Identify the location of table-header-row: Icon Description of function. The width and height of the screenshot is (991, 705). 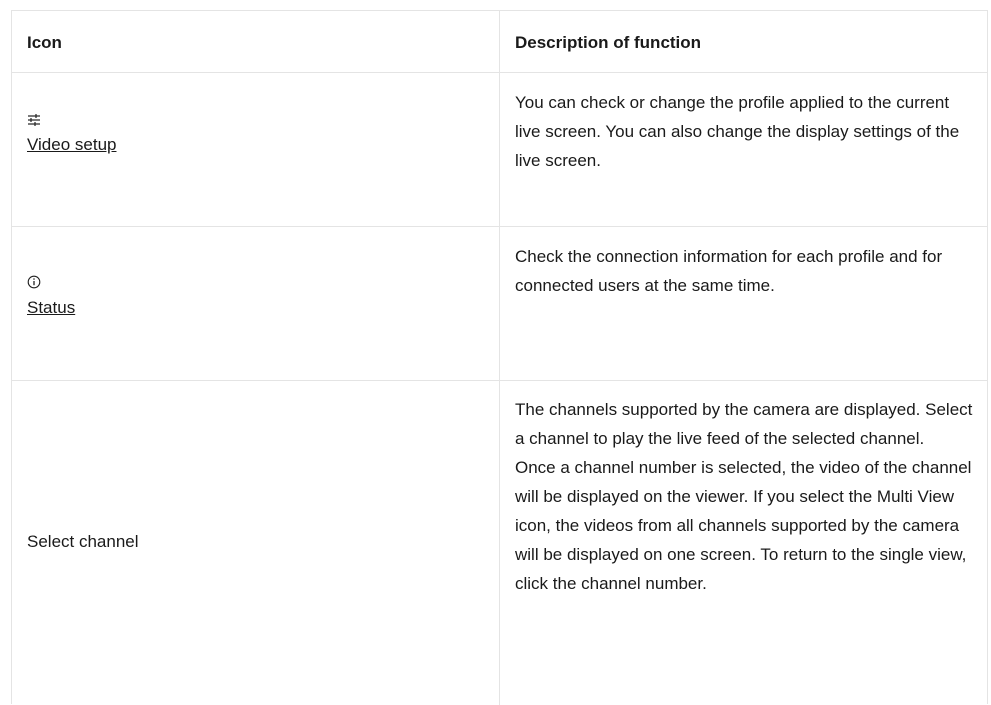
(499, 42).